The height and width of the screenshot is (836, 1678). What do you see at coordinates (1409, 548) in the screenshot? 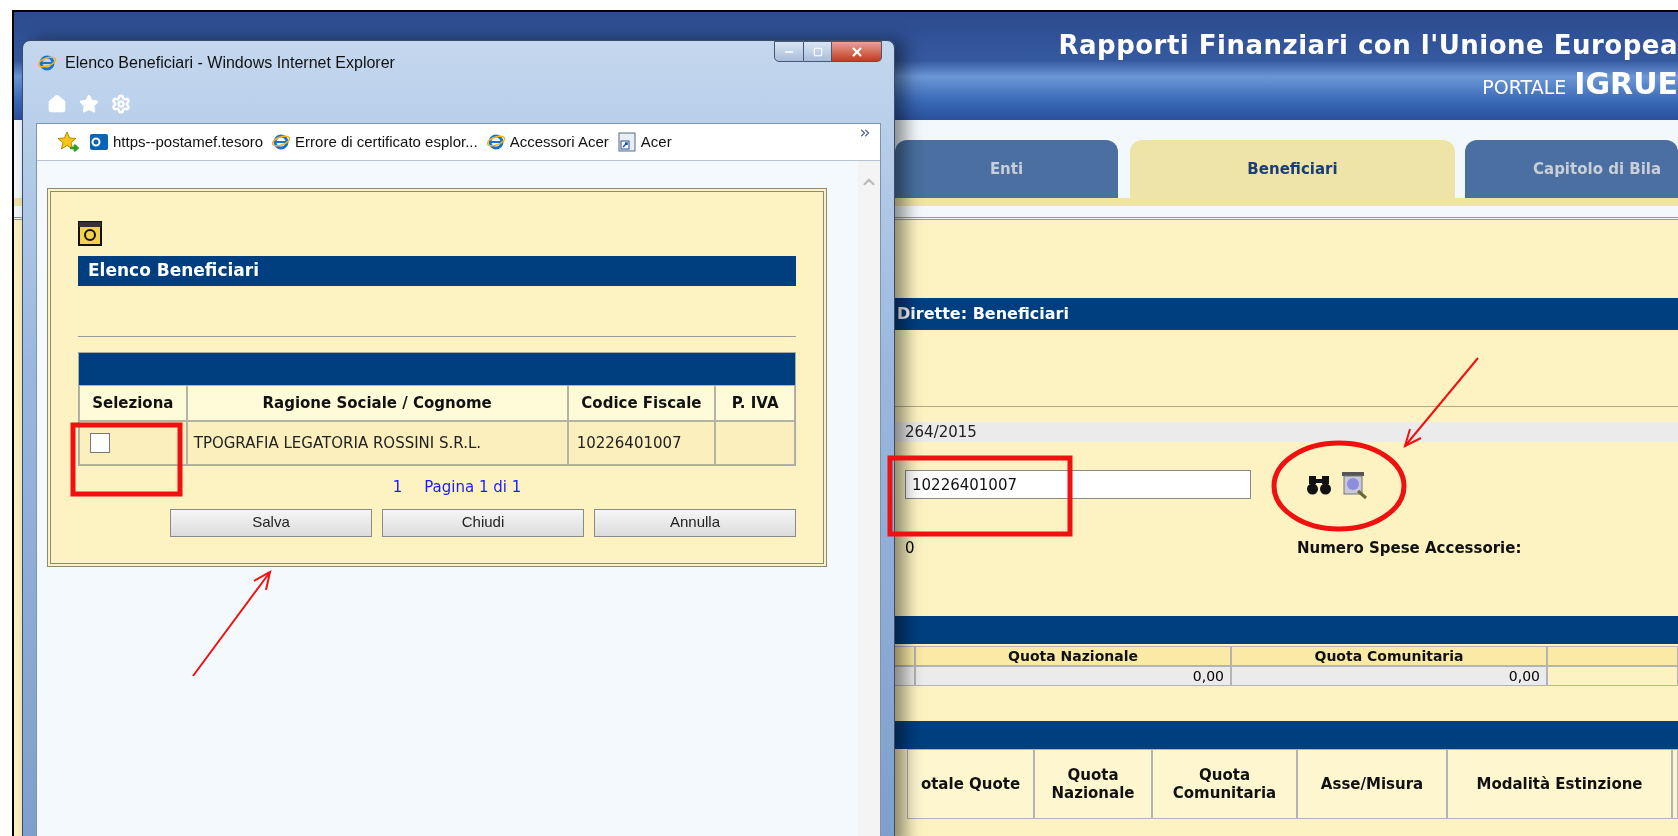
I see `field-label: Numero Spese Accessorie:` at bounding box center [1409, 548].